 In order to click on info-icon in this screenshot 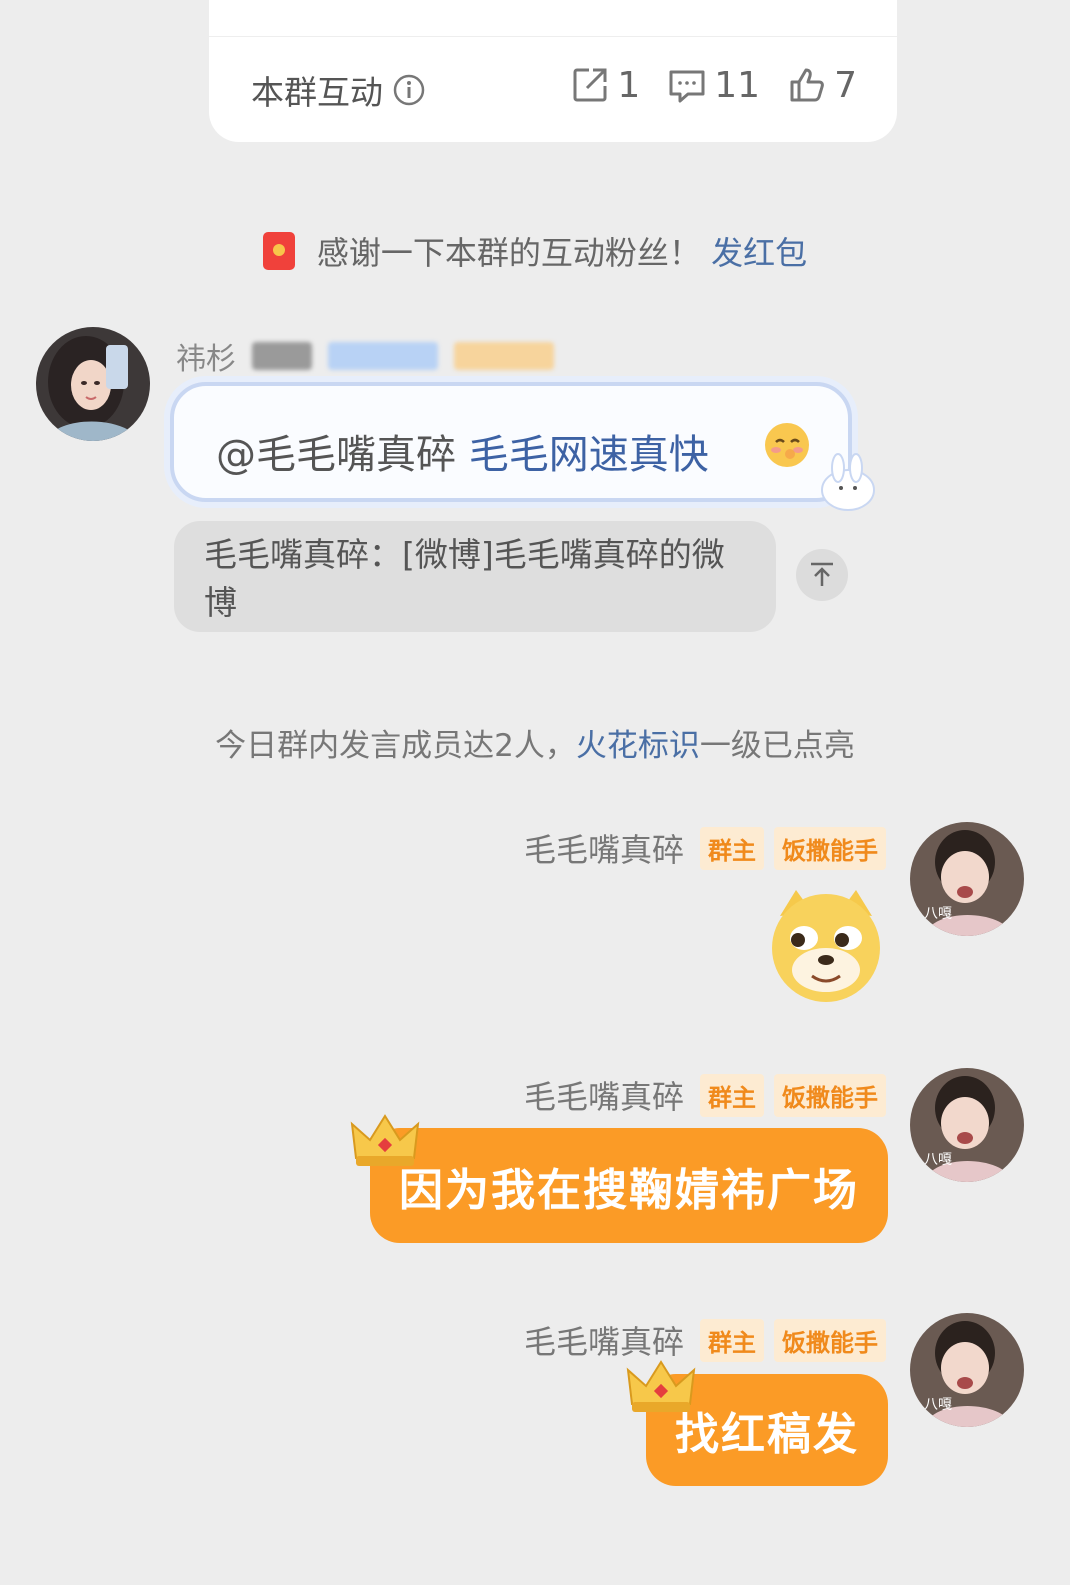, I will do `click(409, 90)`.